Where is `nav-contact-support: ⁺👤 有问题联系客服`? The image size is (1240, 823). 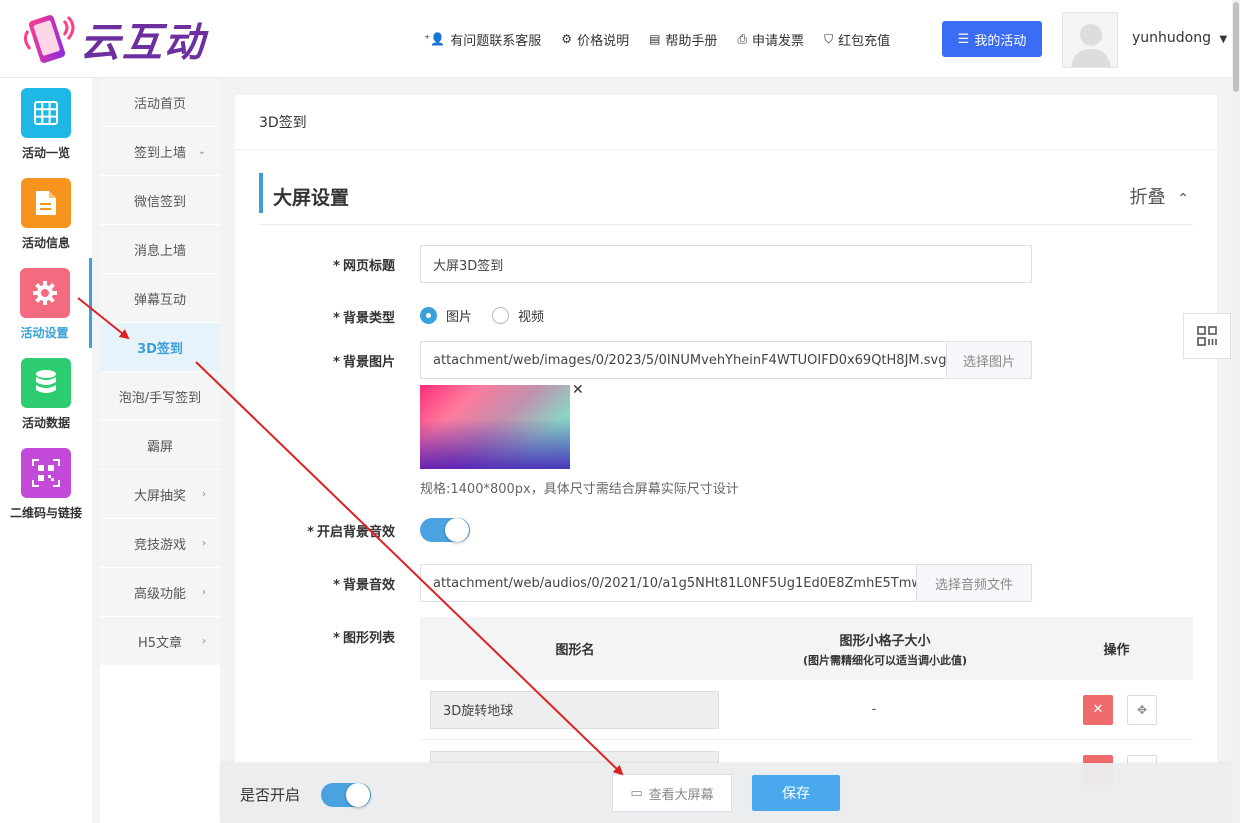 nav-contact-support: ⁺👤 有问题联系客服 is located at coordinates (482, 39).